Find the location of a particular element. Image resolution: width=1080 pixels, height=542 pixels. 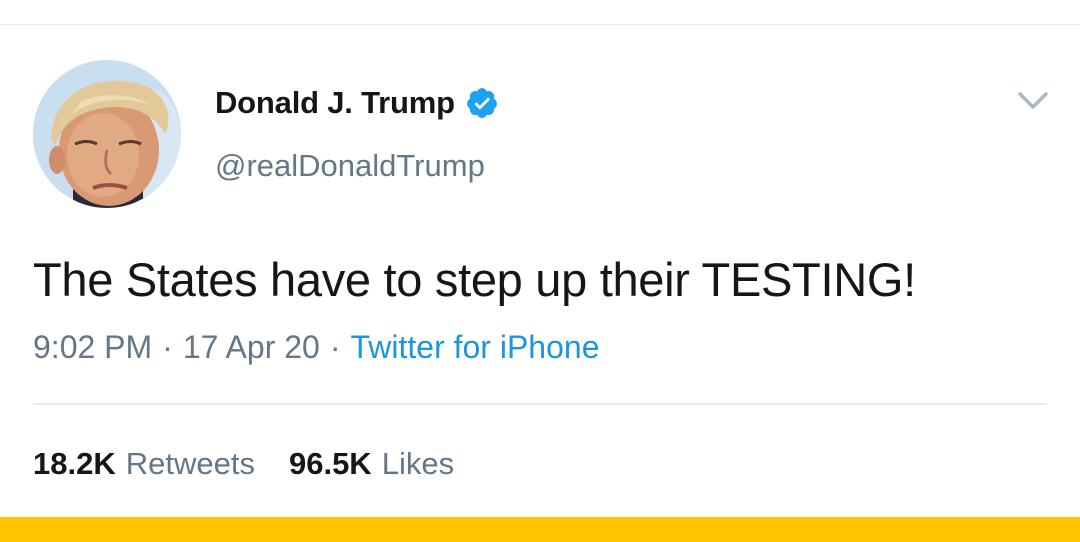

likes-label: Likes is located at coordinates (418, 463).